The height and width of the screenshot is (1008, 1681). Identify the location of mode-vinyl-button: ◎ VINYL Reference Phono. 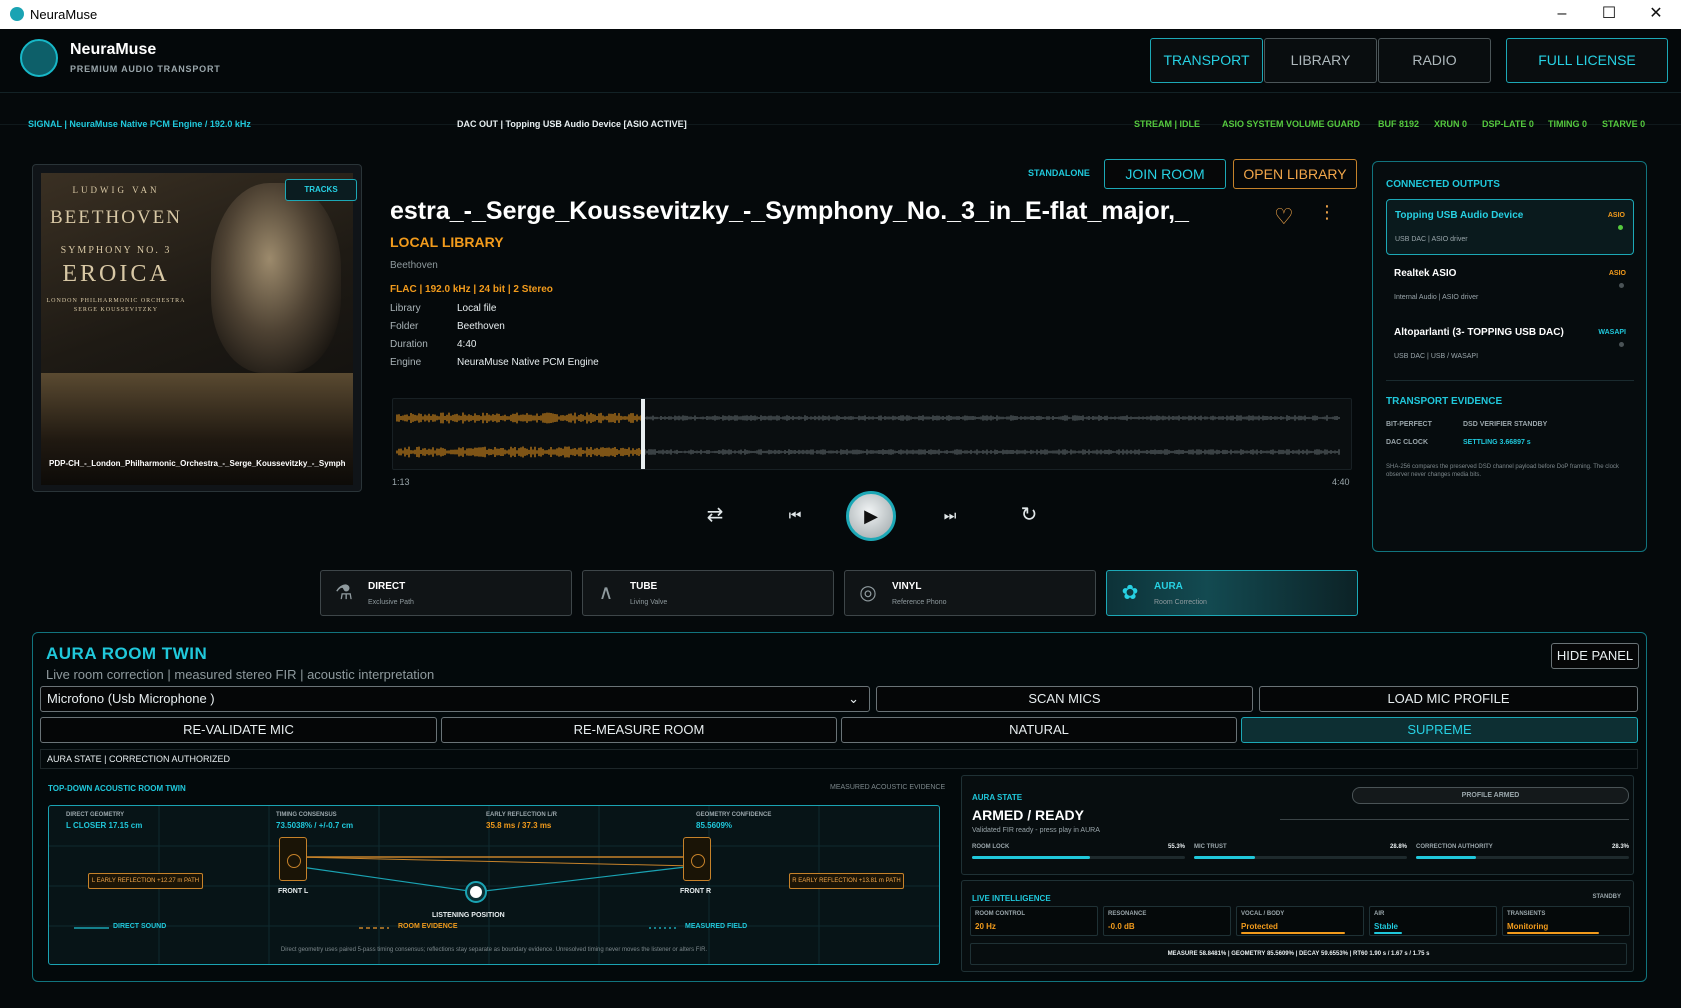
(970, 593).